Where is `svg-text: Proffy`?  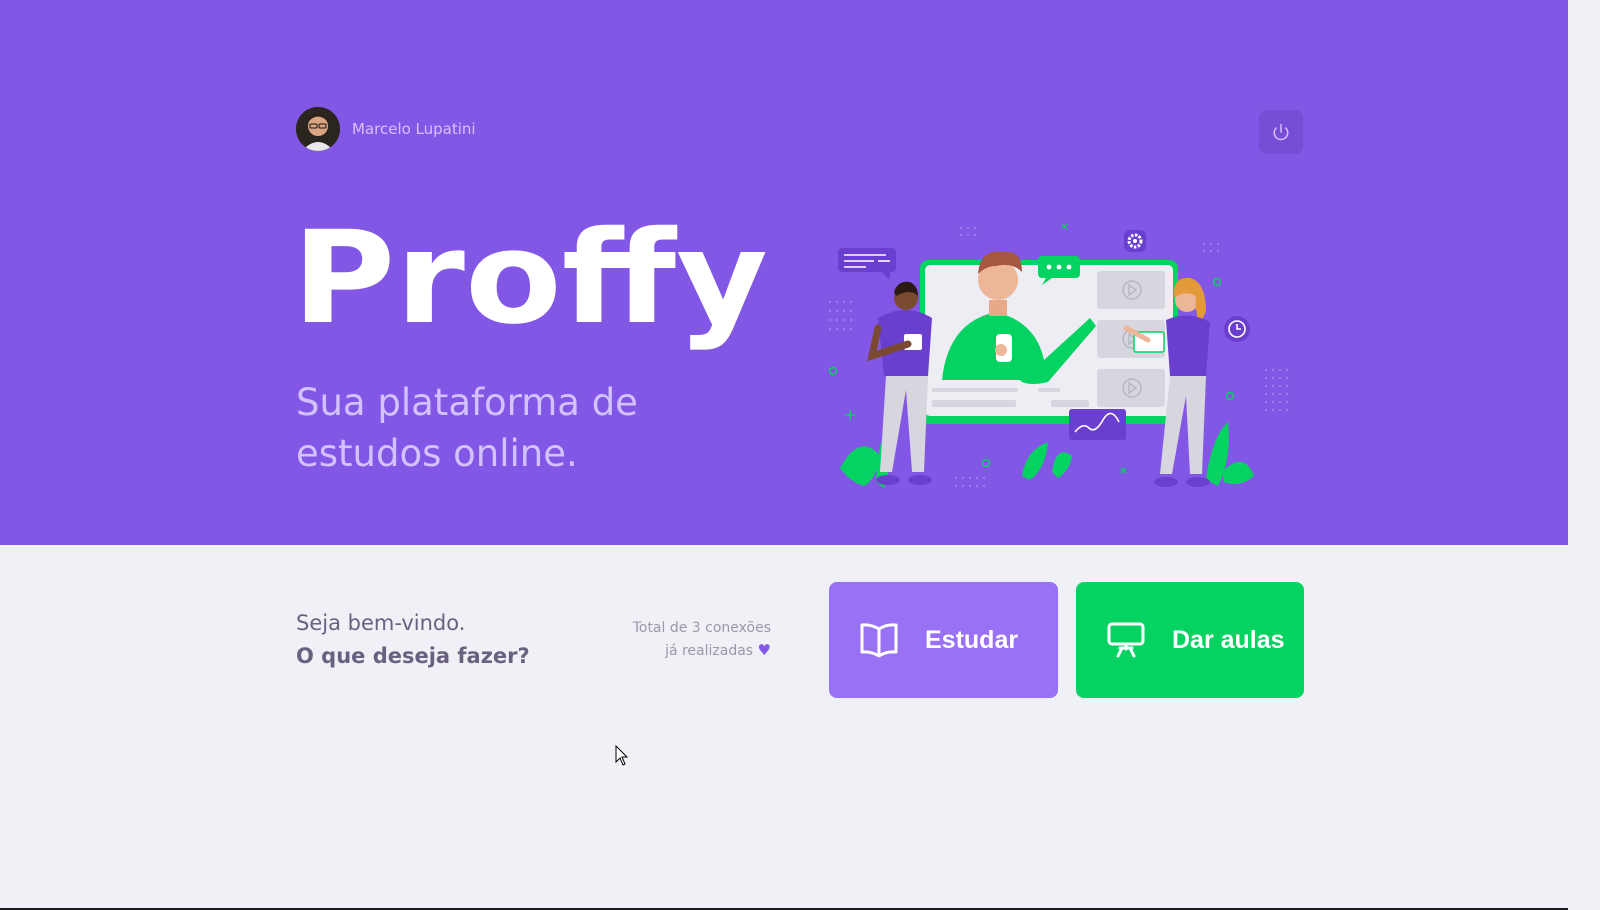 svg-text: Proffy is located at coordinates (530, 285).